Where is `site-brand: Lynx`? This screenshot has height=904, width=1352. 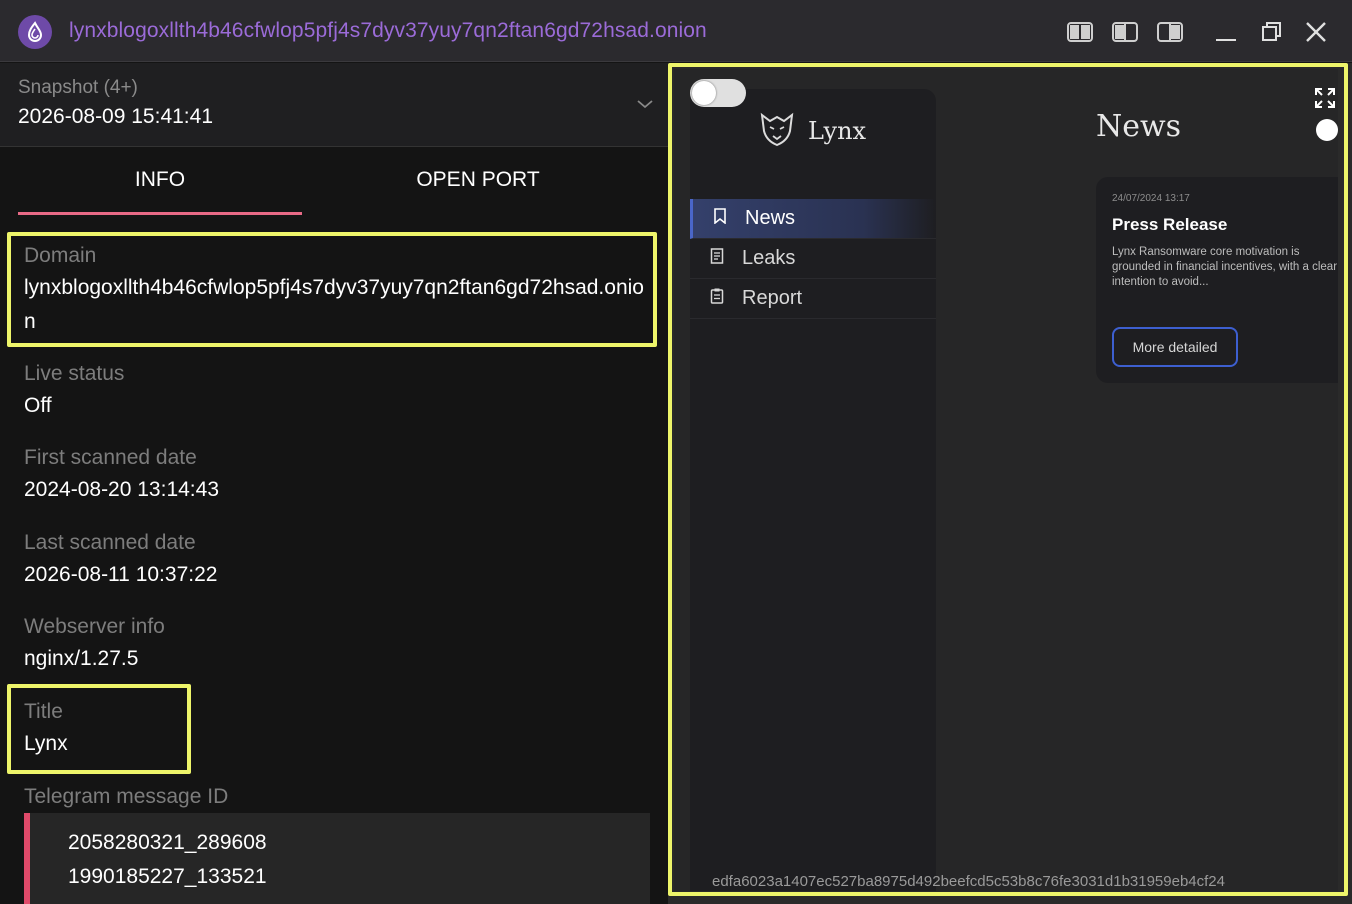 site-brand: Lynx is located at coordinates (812, 130).